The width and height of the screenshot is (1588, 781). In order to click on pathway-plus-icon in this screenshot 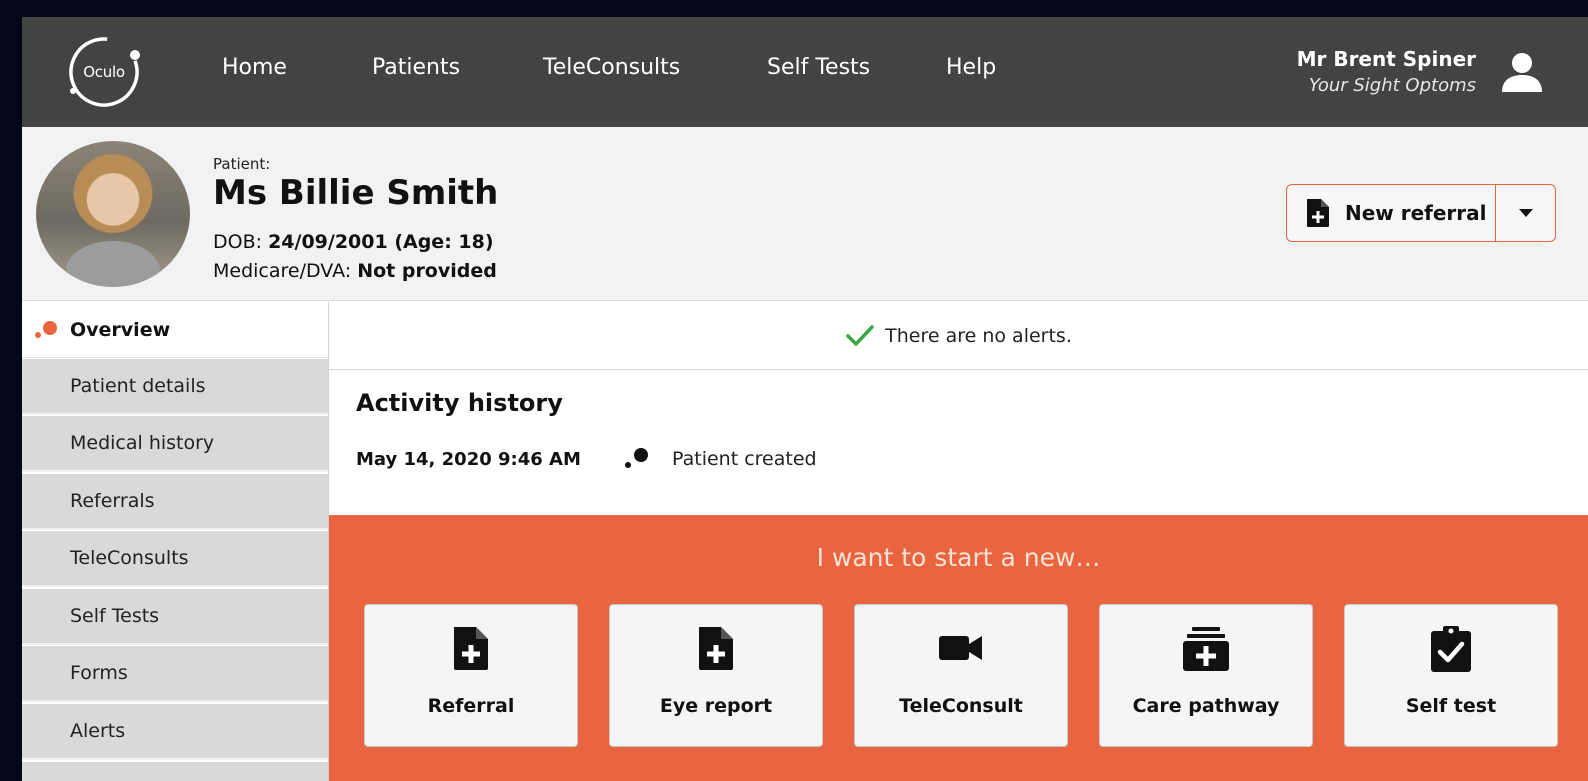, I will do `click(1206, 649)`.